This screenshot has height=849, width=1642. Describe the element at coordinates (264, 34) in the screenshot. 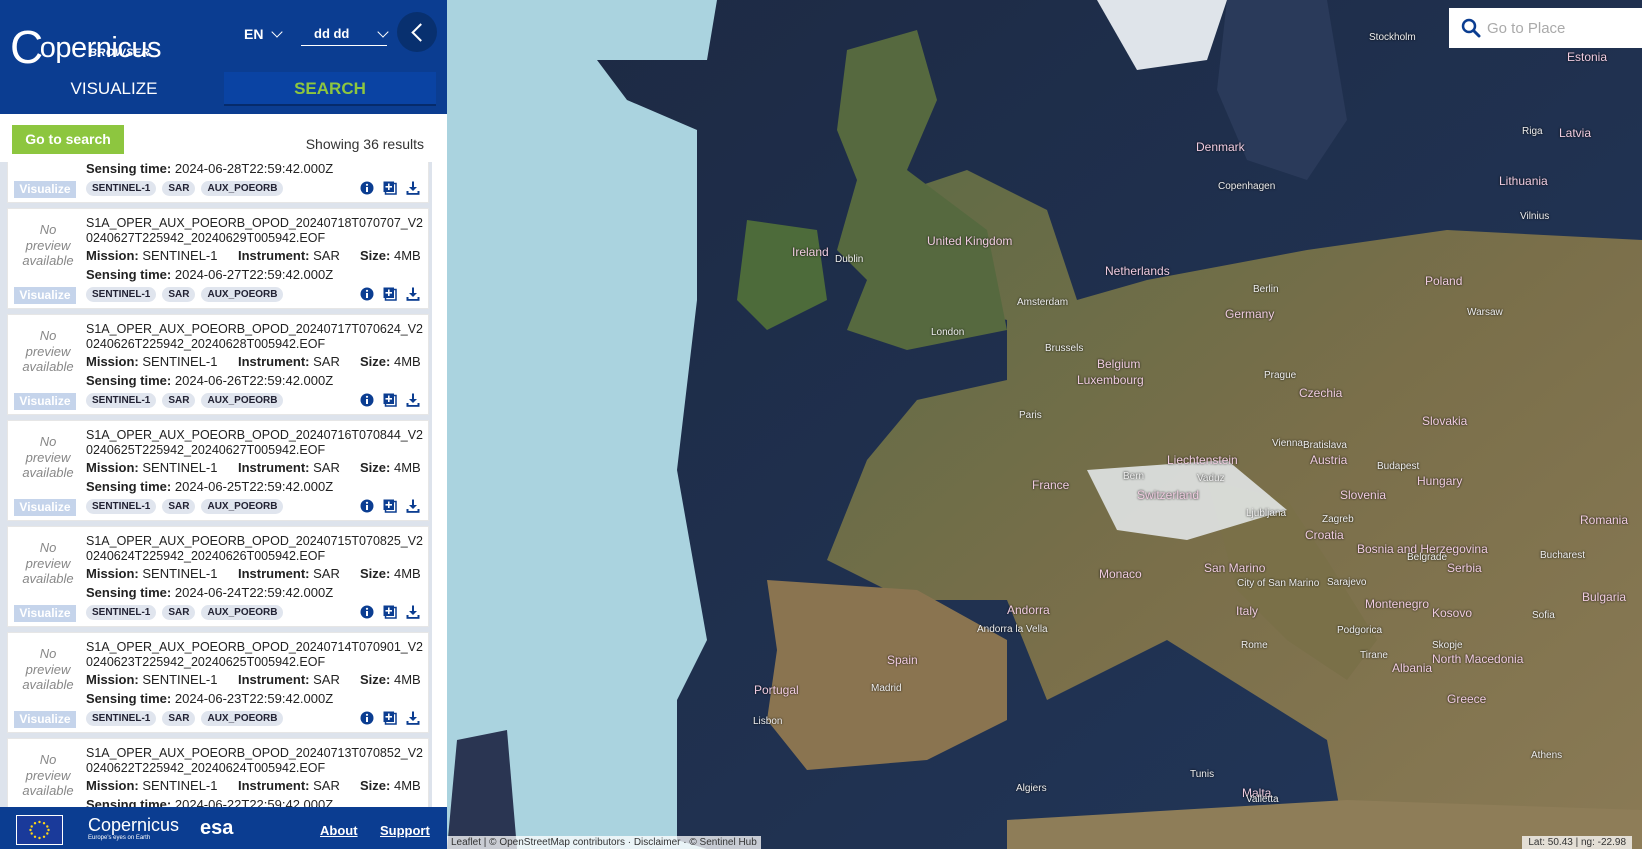

I see `language-selector: EN` at that location.